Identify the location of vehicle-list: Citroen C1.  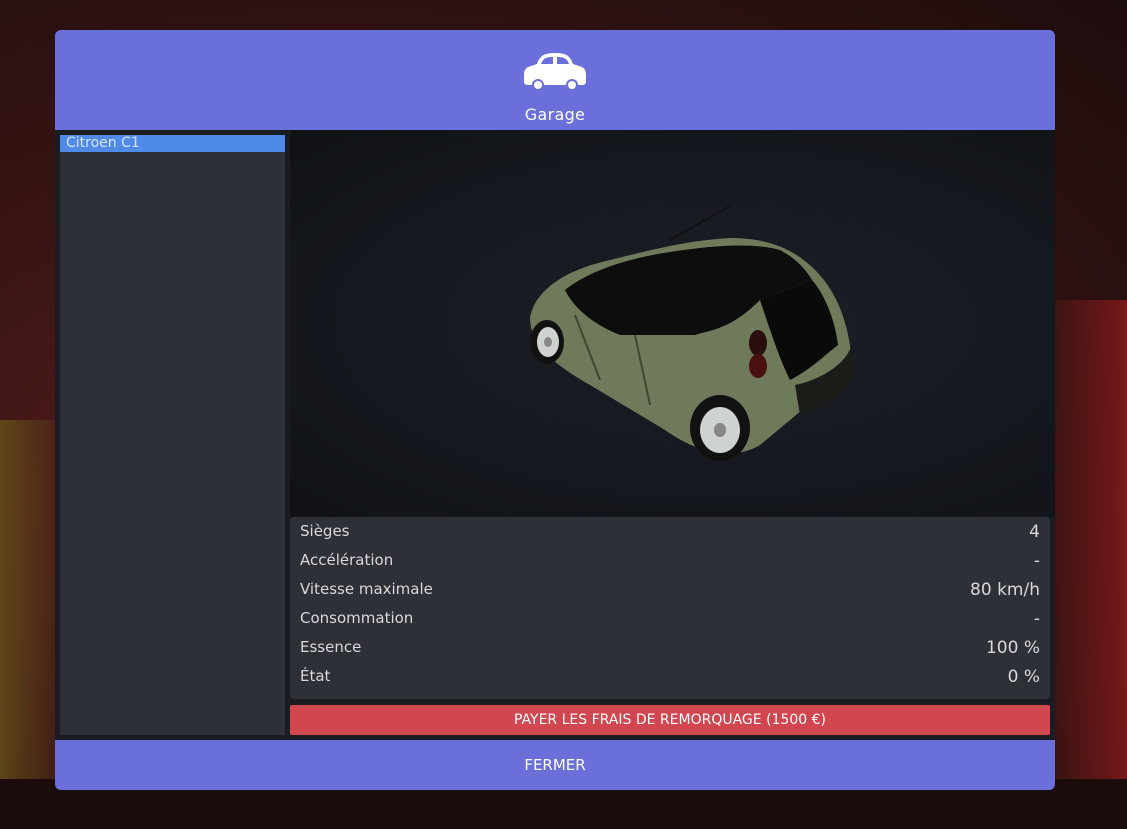
(172, 435).